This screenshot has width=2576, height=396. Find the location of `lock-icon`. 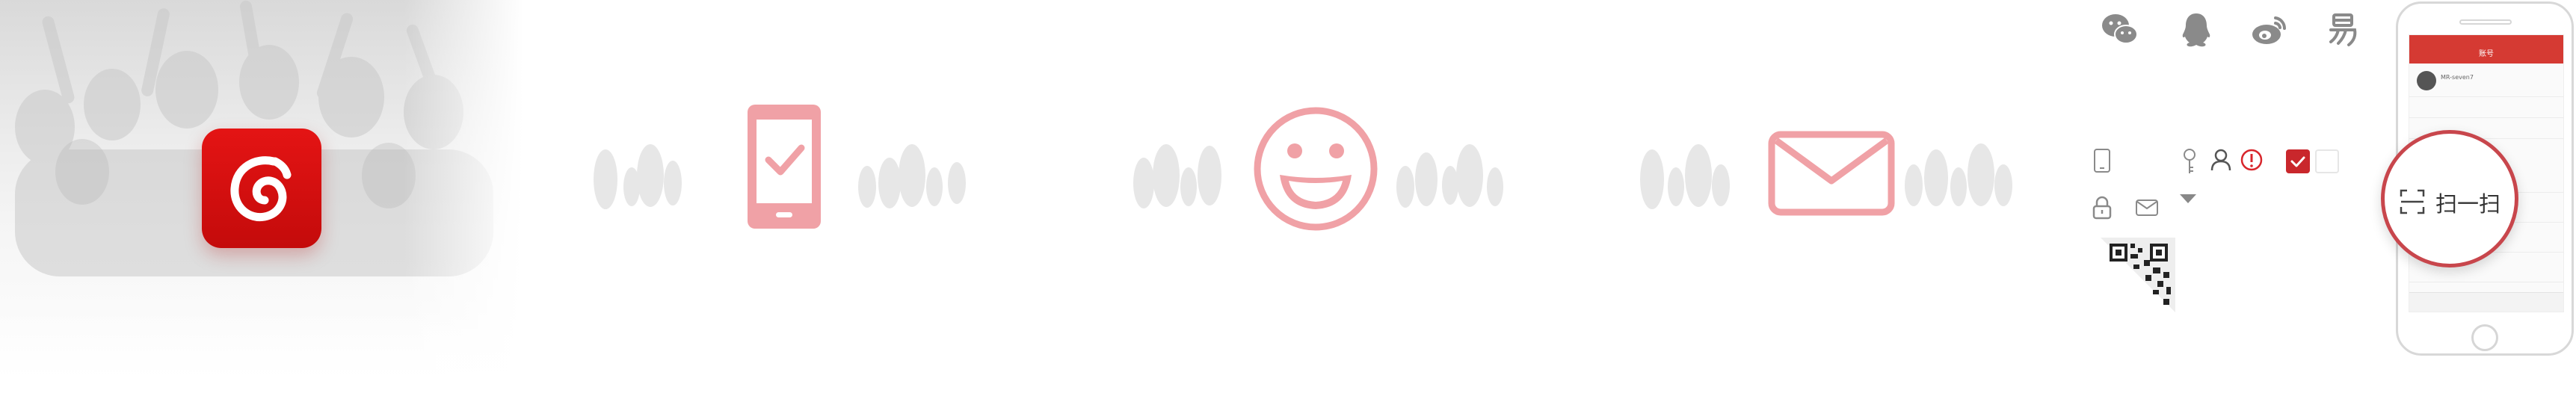

lock-icon is located at coordinates (2102, 208).